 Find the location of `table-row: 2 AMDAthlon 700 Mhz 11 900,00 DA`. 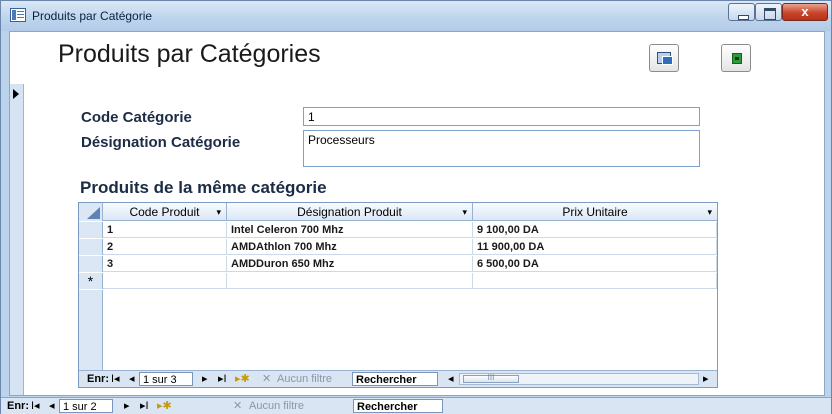

table-row: 2 AMDAthlon 700 Mhz 11 900,00 DA is located at coordinates (398, 247).